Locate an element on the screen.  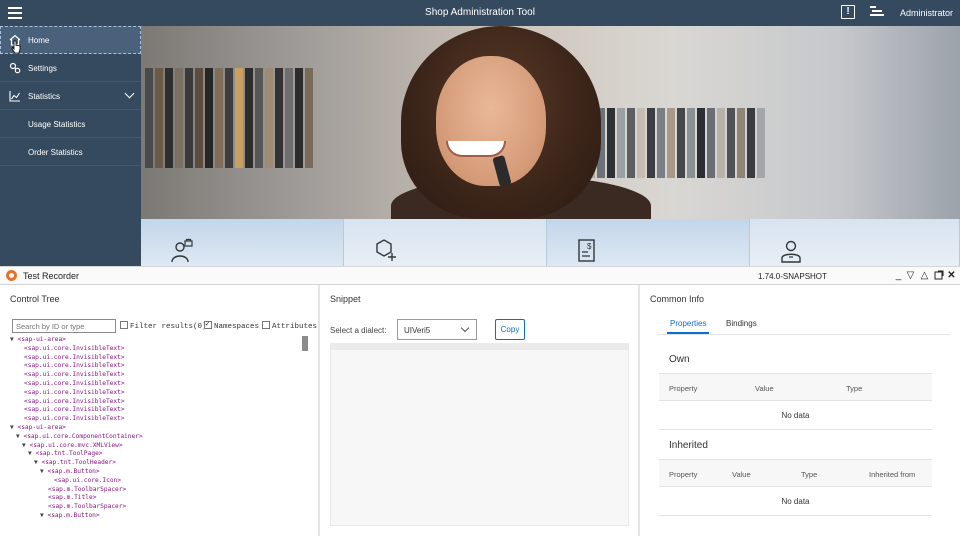
notifications-icon is located at coordinates (877, 12).